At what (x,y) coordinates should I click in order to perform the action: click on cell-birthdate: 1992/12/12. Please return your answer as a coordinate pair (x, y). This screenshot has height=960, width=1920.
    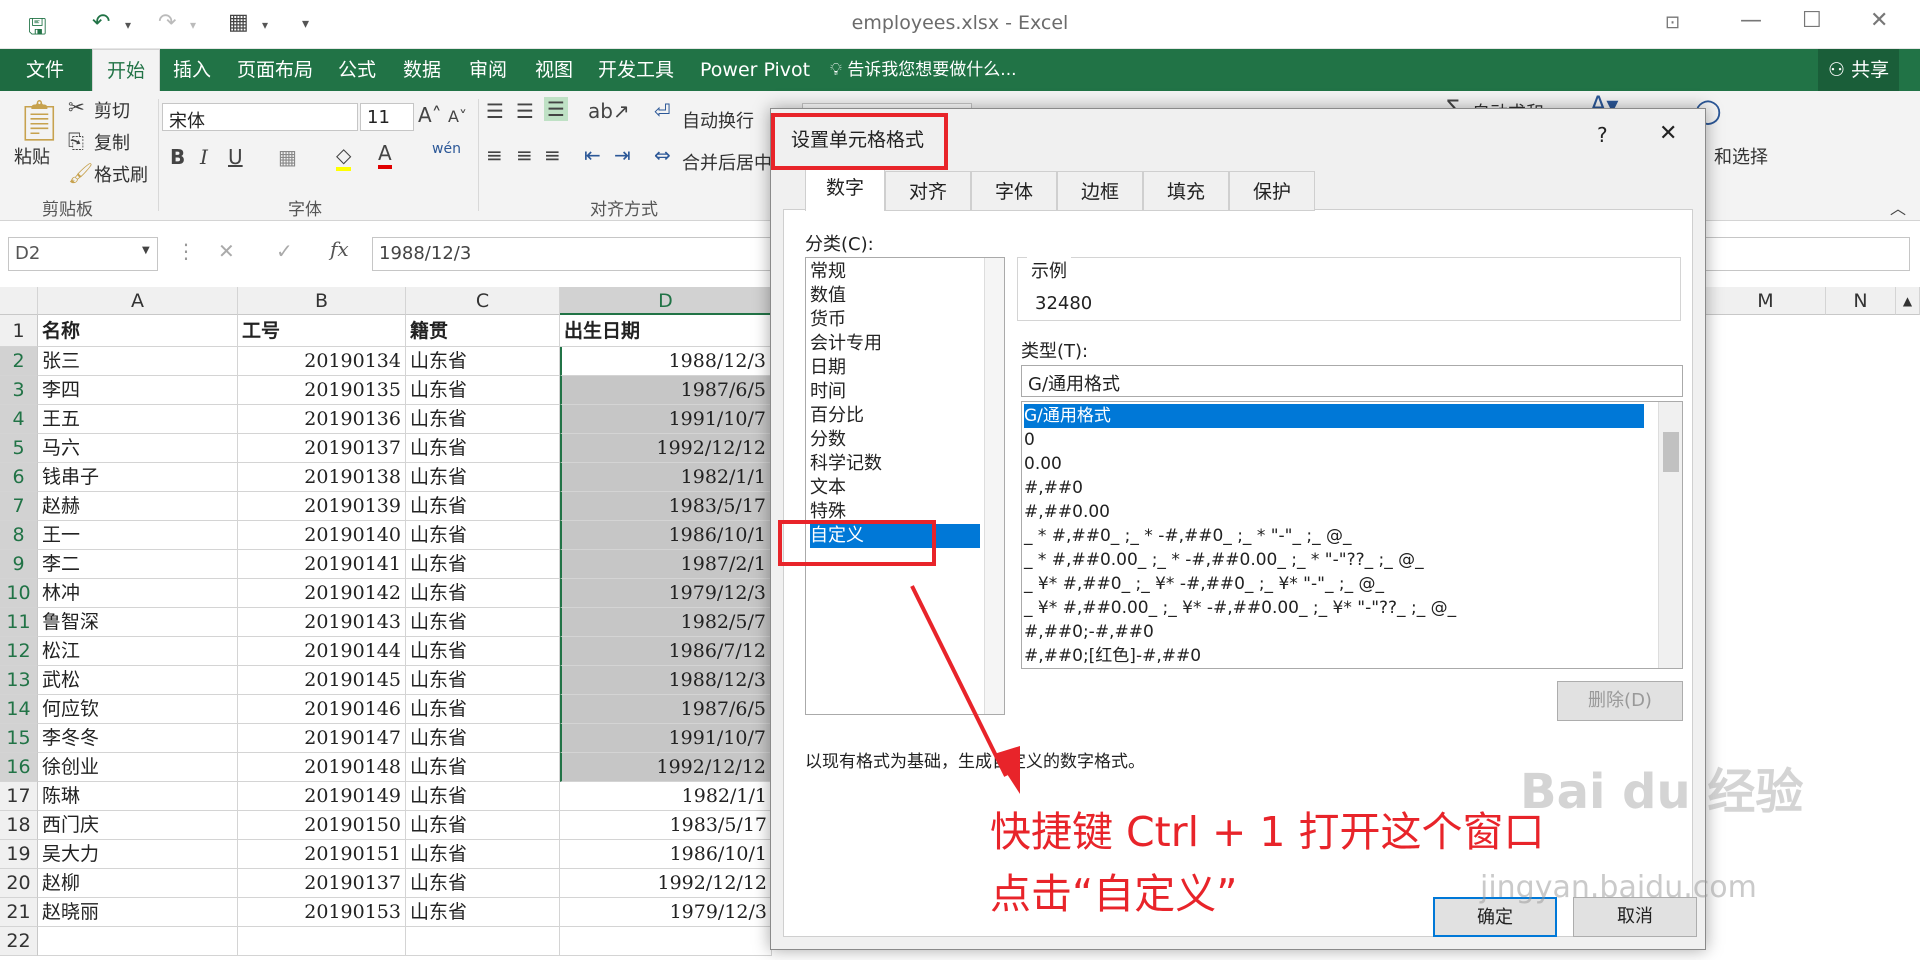
    Looking at the image, I should click on (666, 448).